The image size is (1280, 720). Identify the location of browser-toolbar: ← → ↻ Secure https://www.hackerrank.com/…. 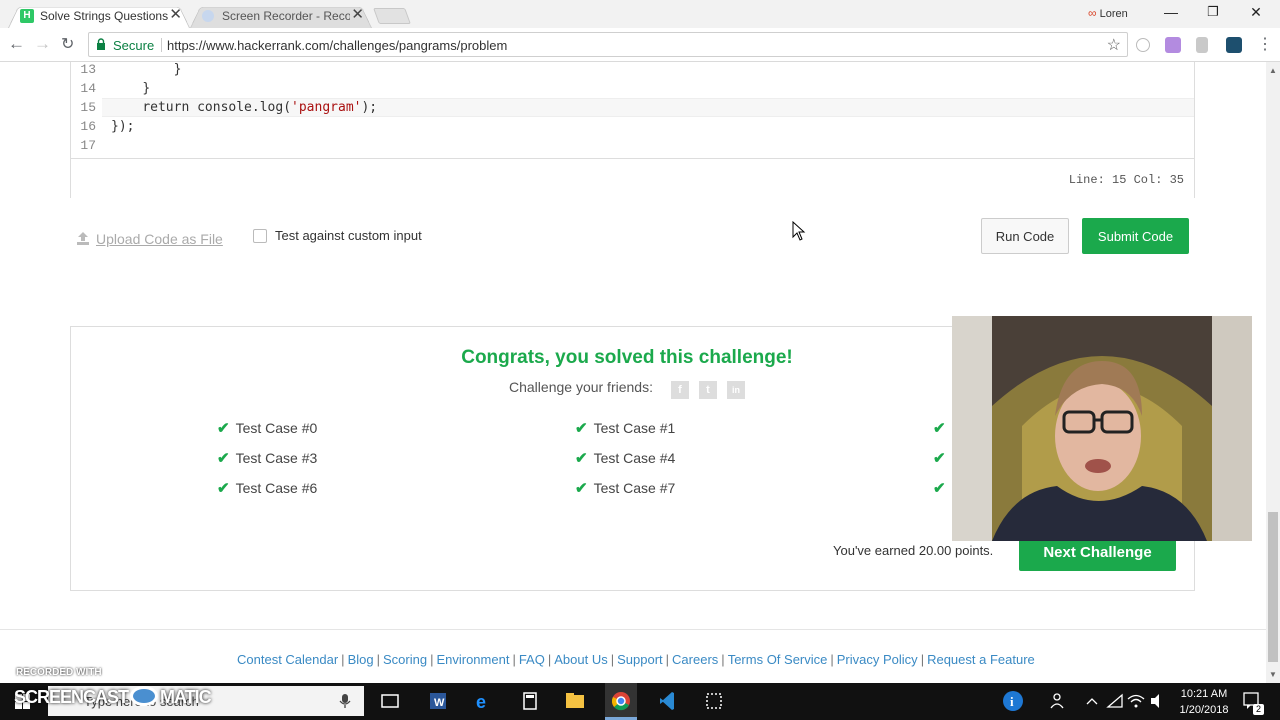
(640, 45).